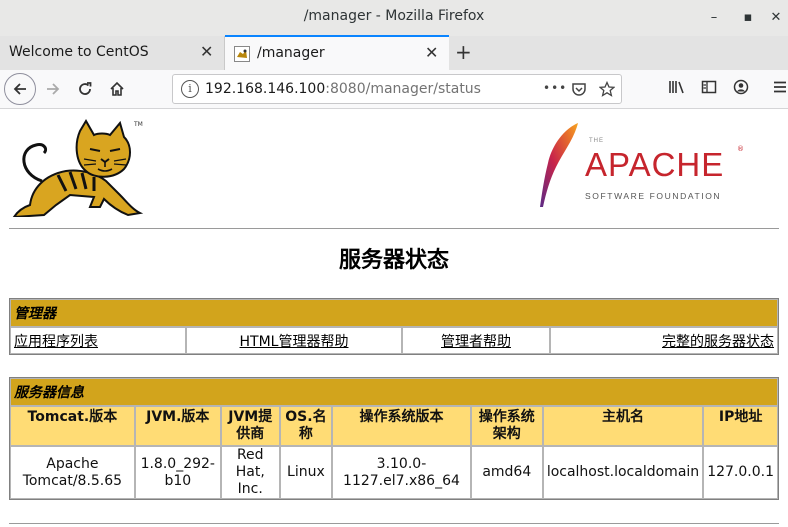 The width and height of the screenshot is (788, 527). What do you see at coordinates (740, 426) in the screenshot?
I see `table-header-cell: IP地址` at bounding box center [740, 426].